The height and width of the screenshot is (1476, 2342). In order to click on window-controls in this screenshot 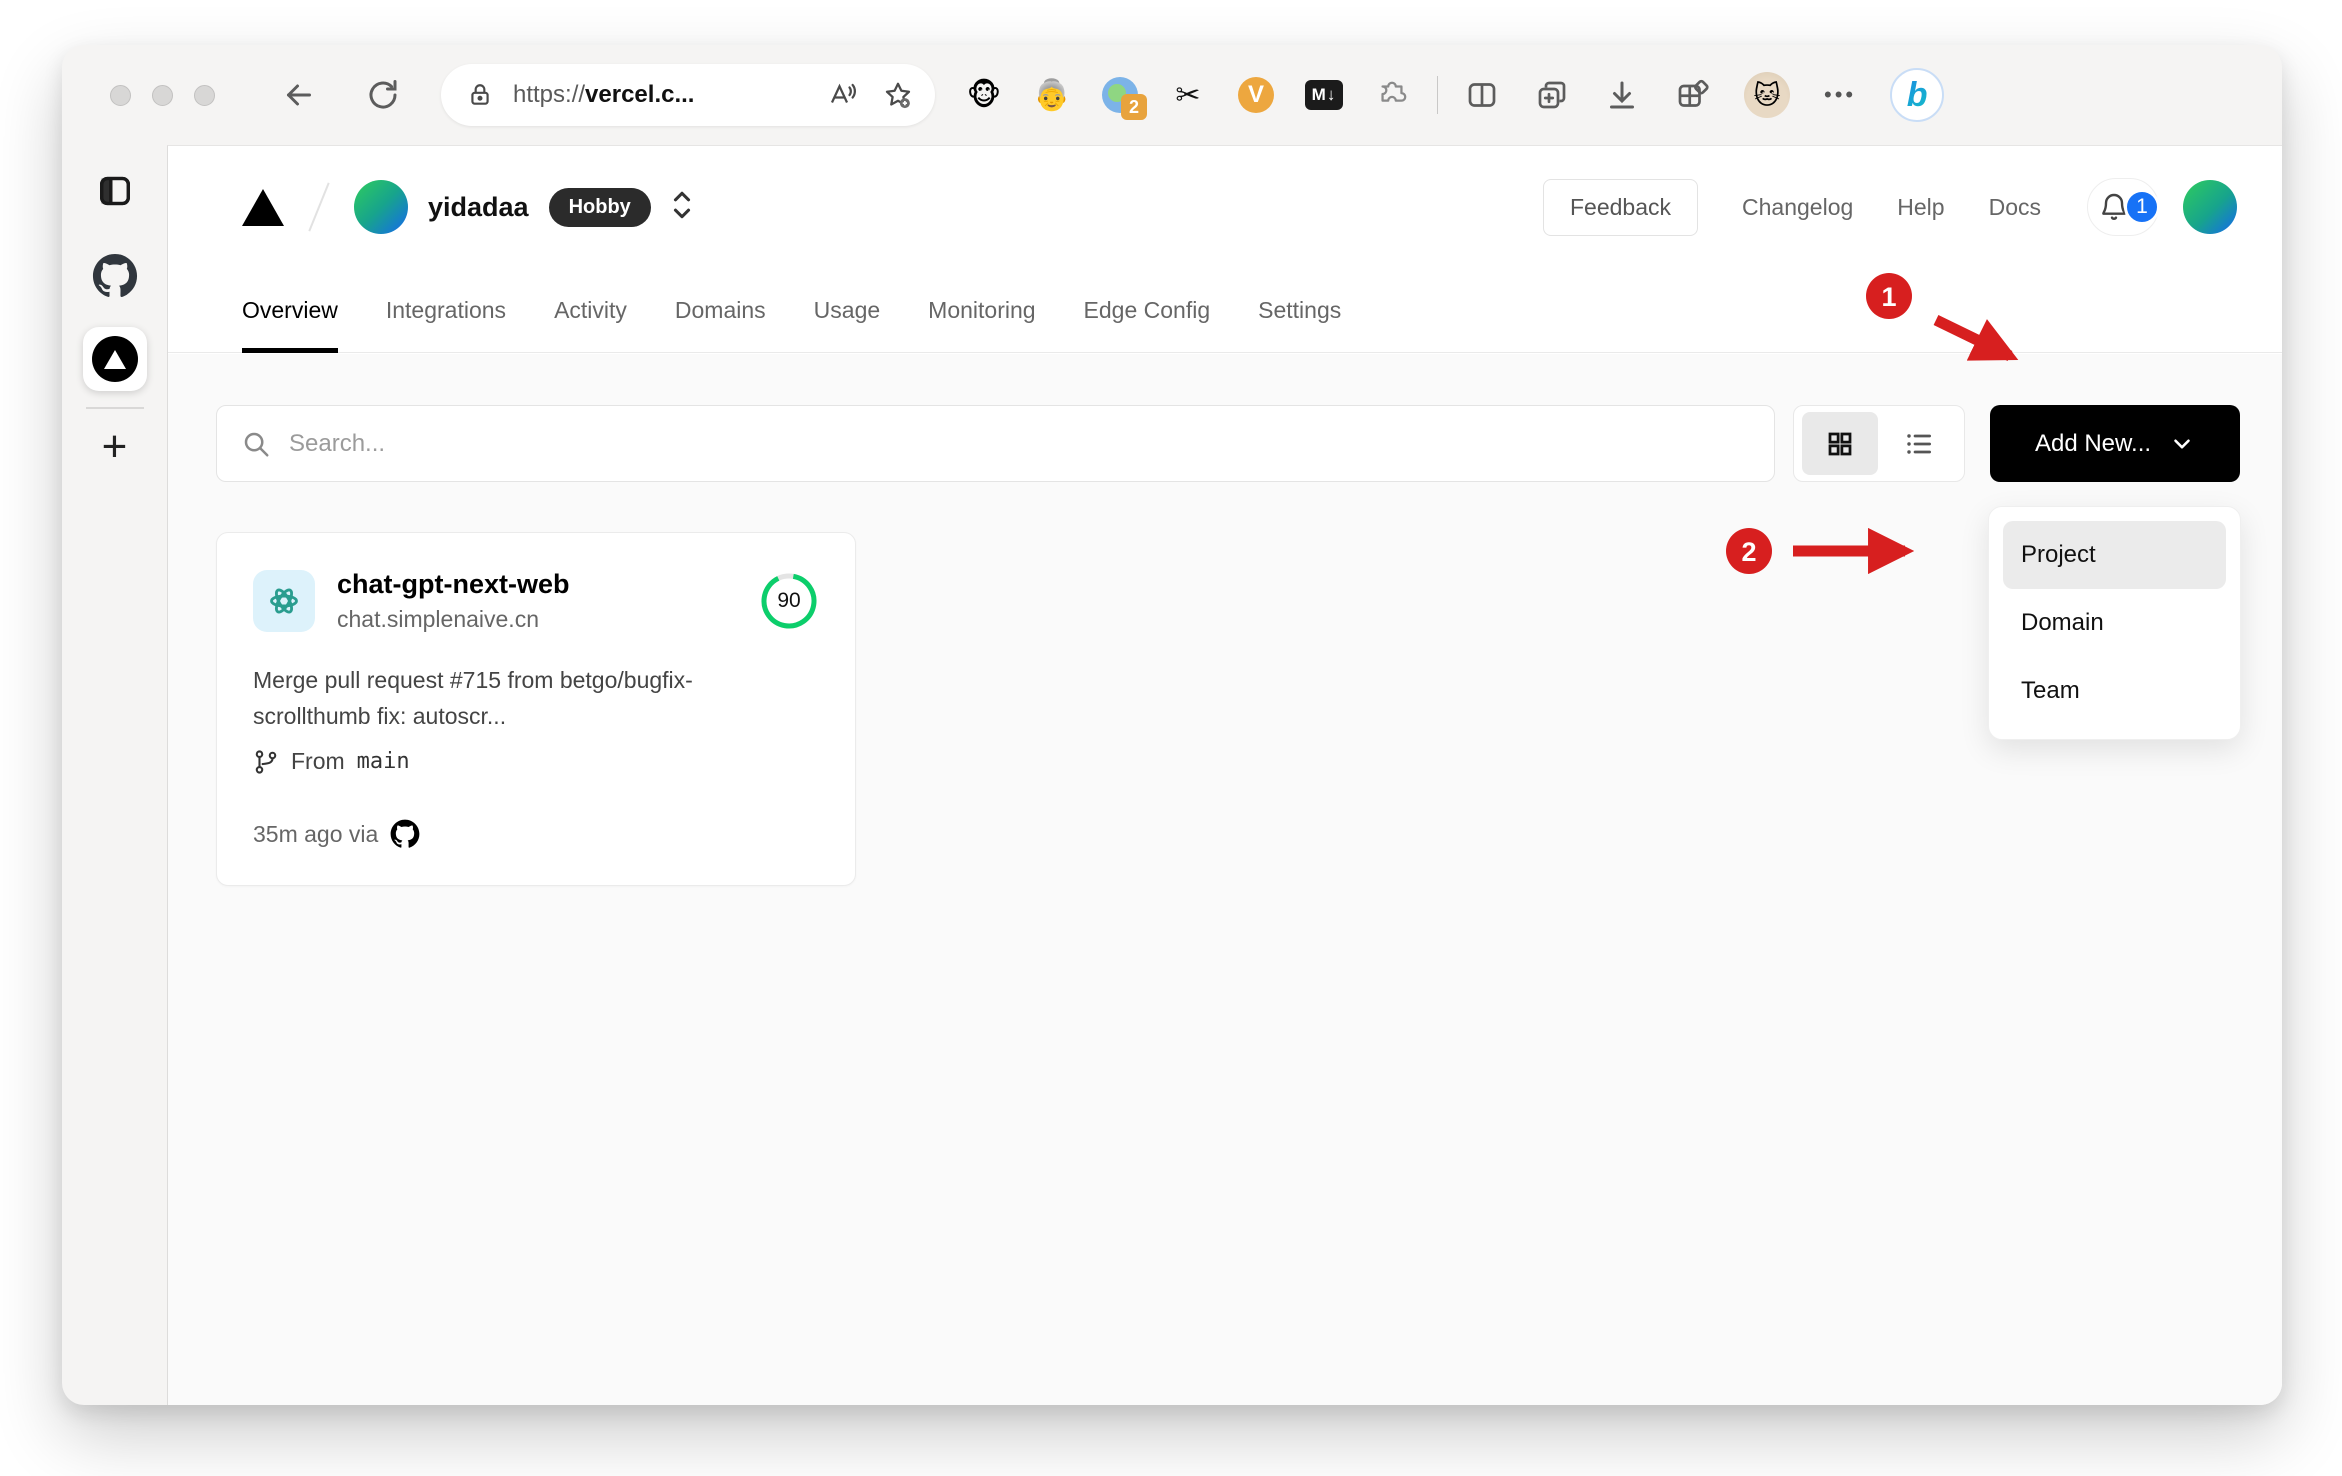, I will do `click(162, 95)`.